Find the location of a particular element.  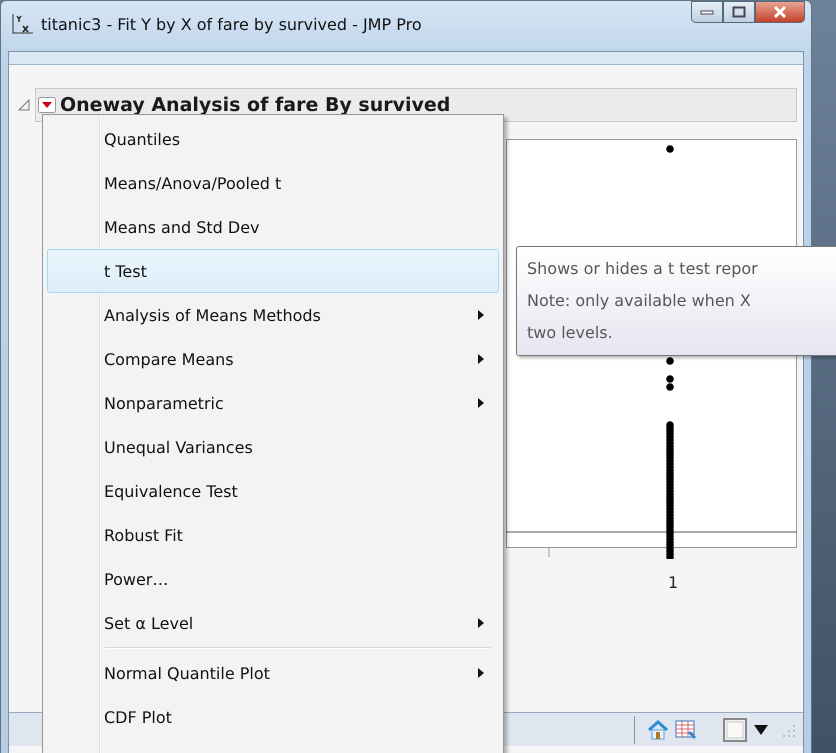

window-title: titanic3 - Fit Y by X of fare by survived - JMP Pro is located at coordinates (231, 24).